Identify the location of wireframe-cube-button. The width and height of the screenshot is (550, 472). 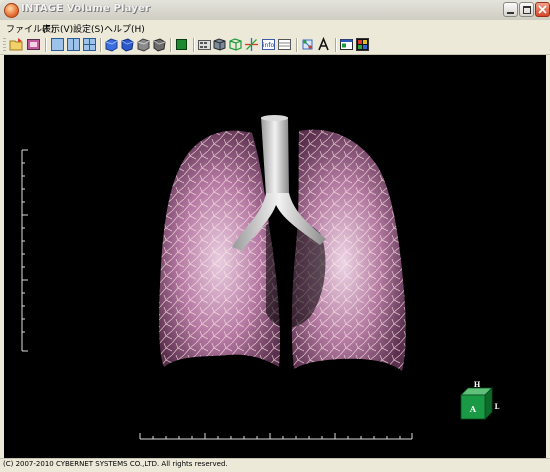
(235, 44).